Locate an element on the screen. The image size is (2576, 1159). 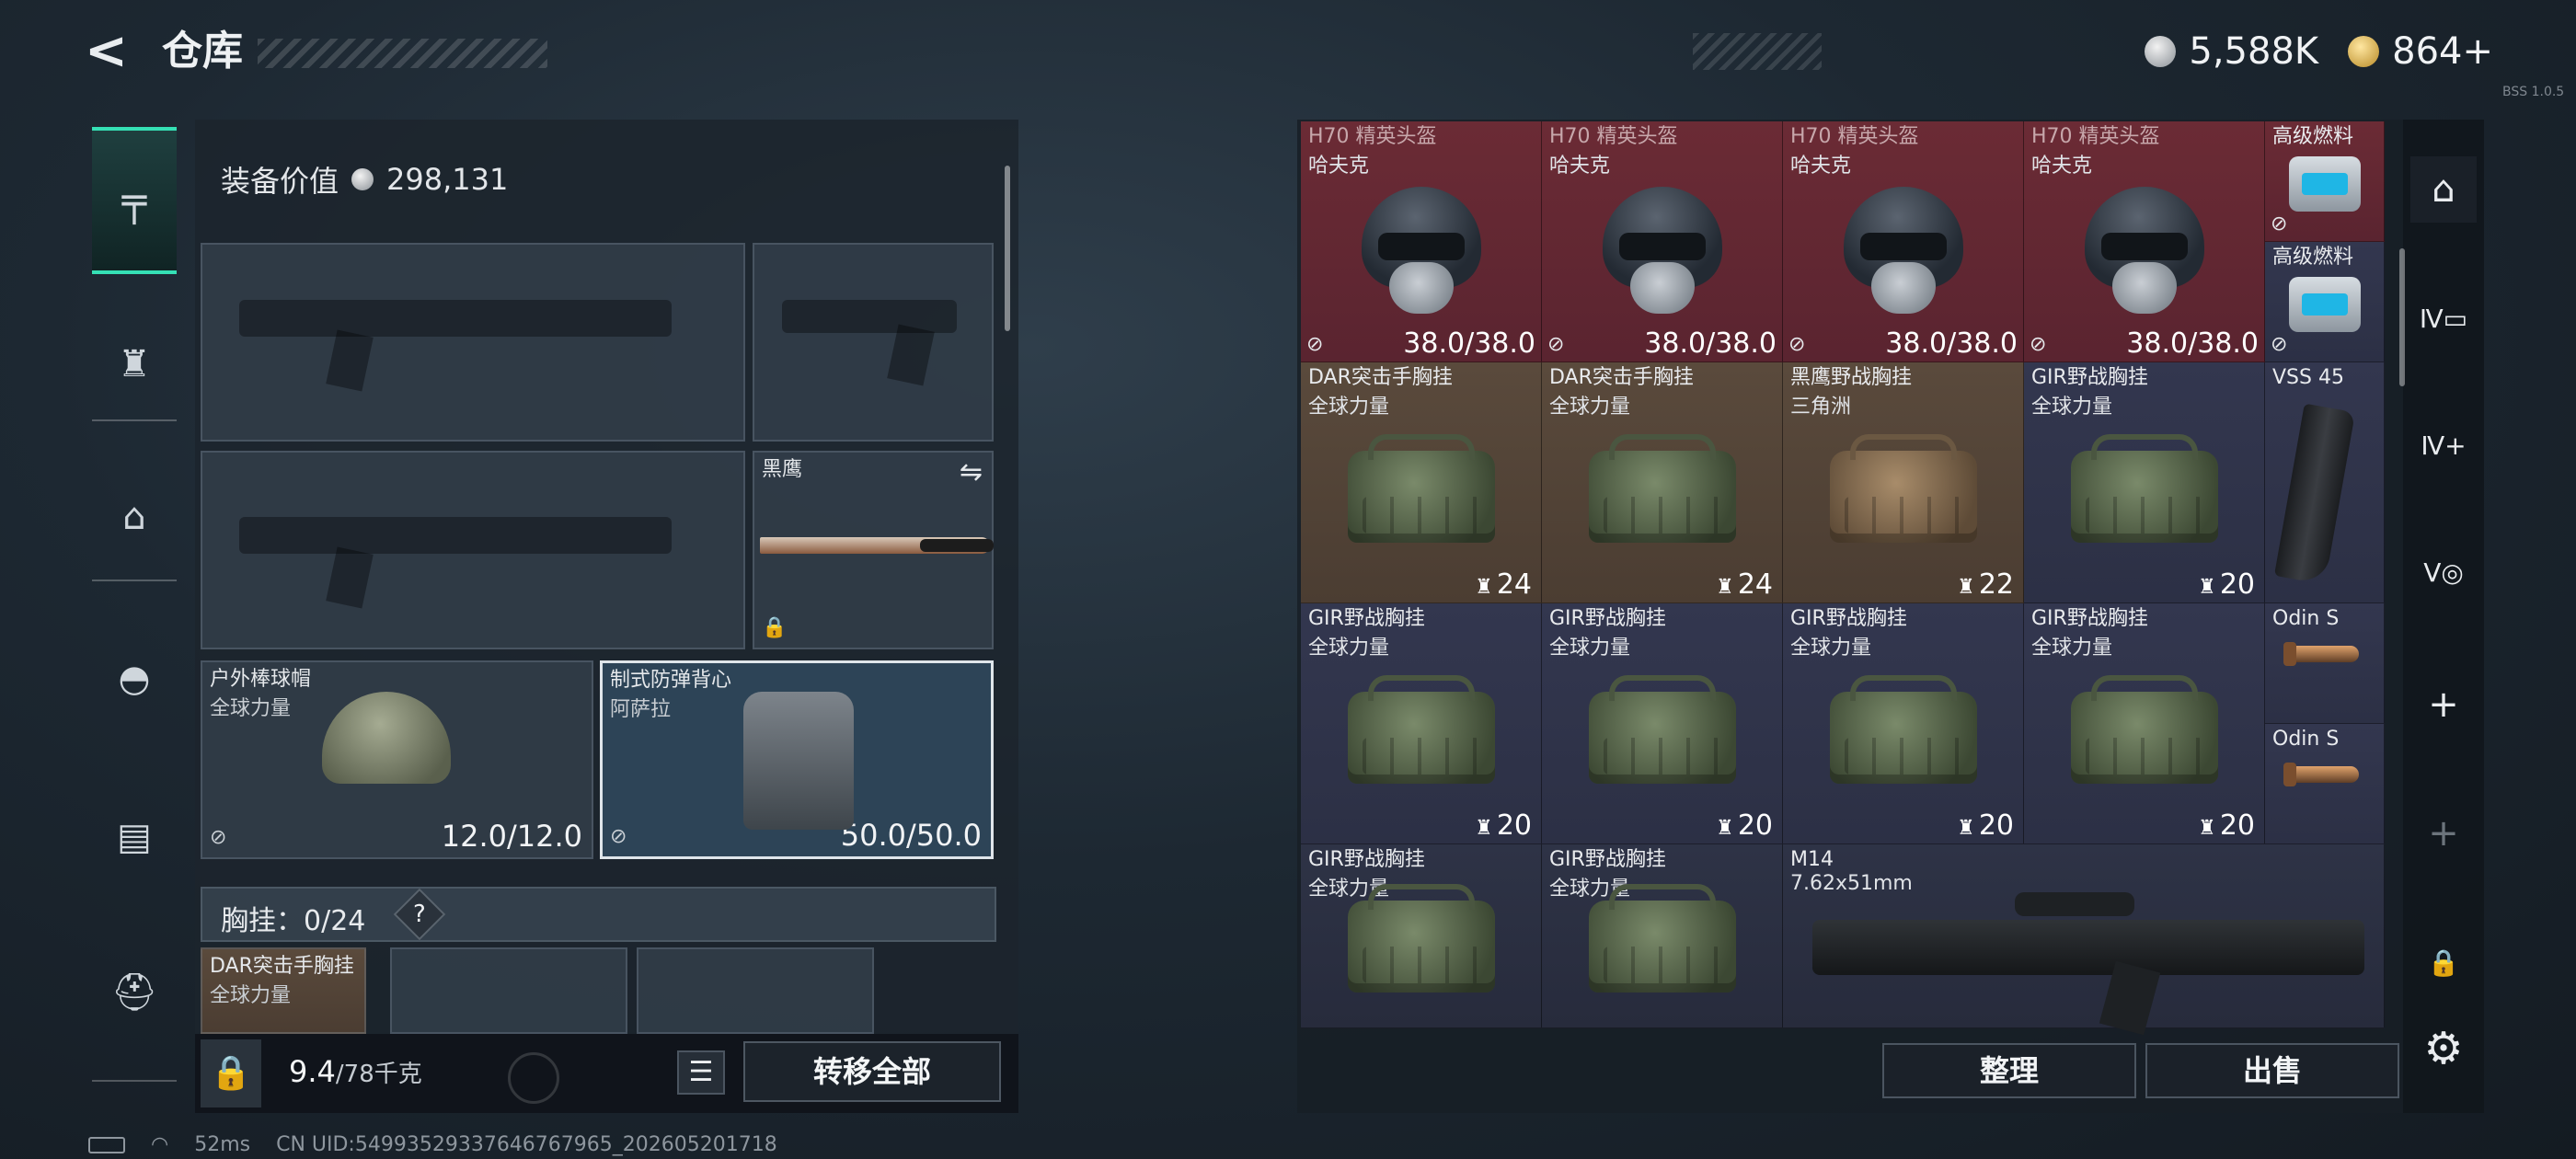
weight-display: 9.4/78千克 is located at coordinates (355, 1071).